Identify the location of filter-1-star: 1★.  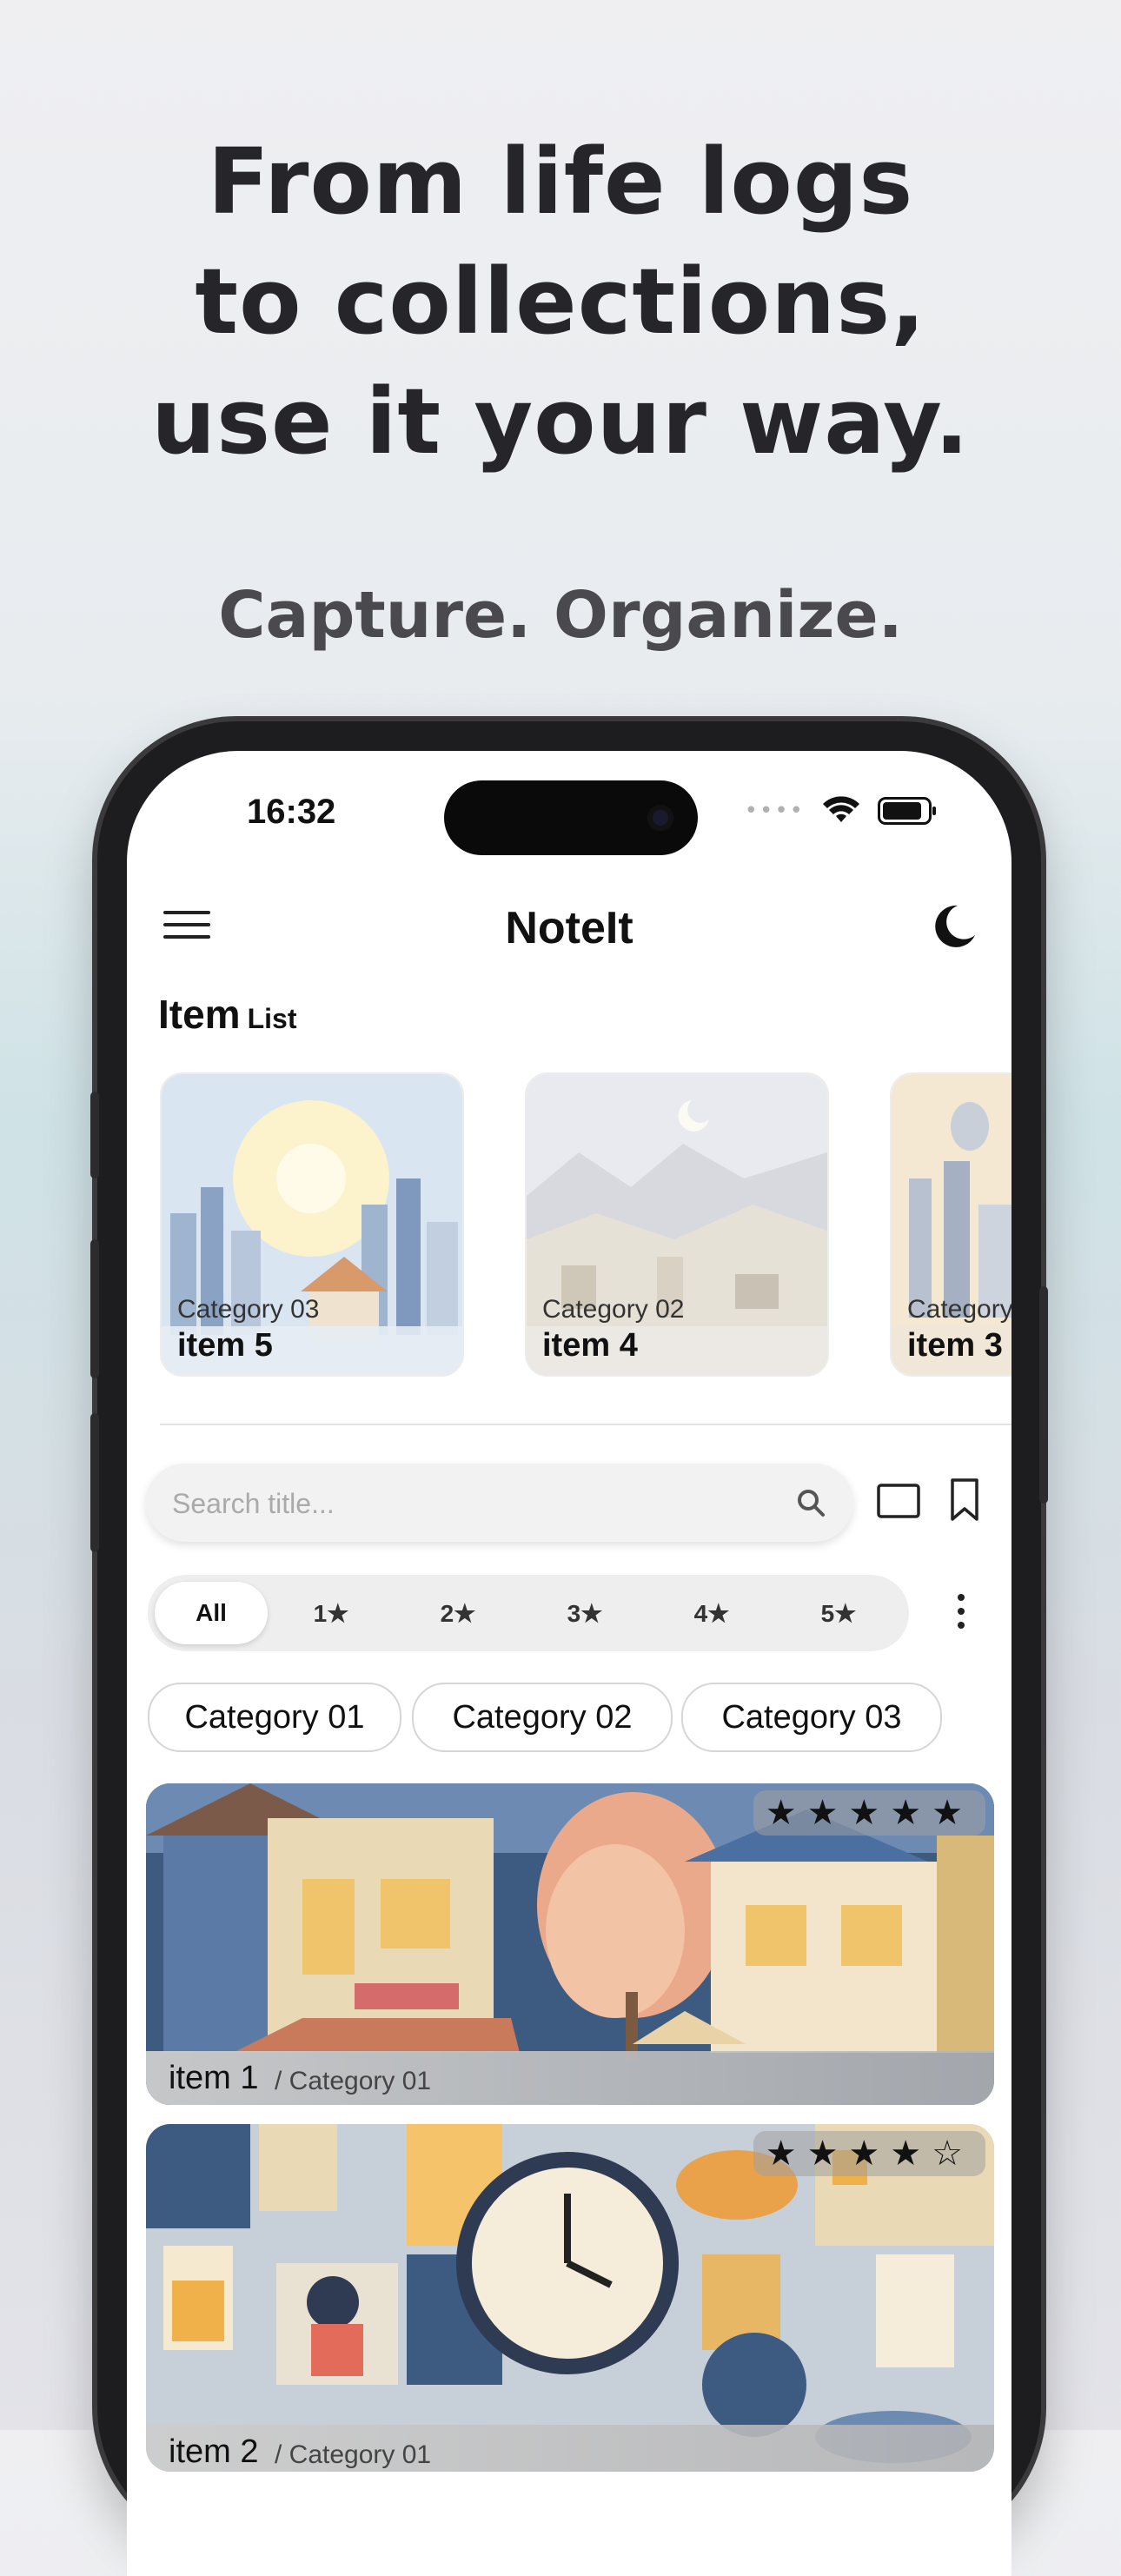
(331, 1613).